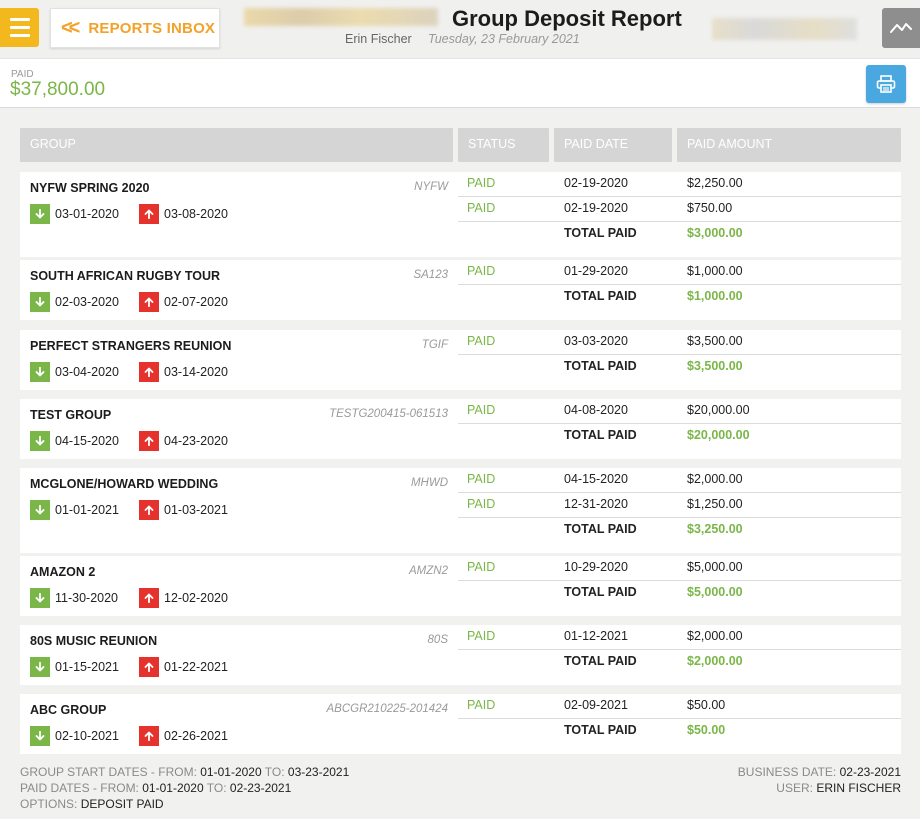  I want to click on group-end-date: 02-07-2020, so click(196, 302).